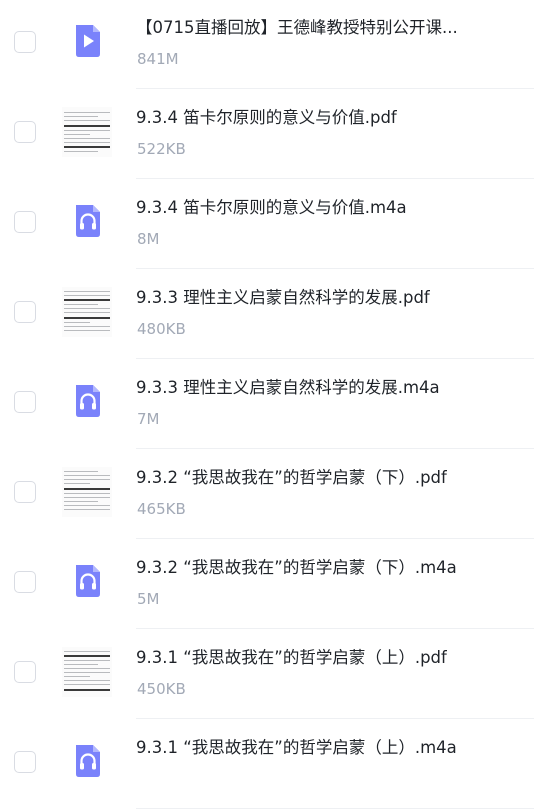  Describe the element at coordinates (267, 134) in the screenshot. I see `file-row: 9.3.4 笛卡尔原则的意义与价值.pdf 522KB` at that location.